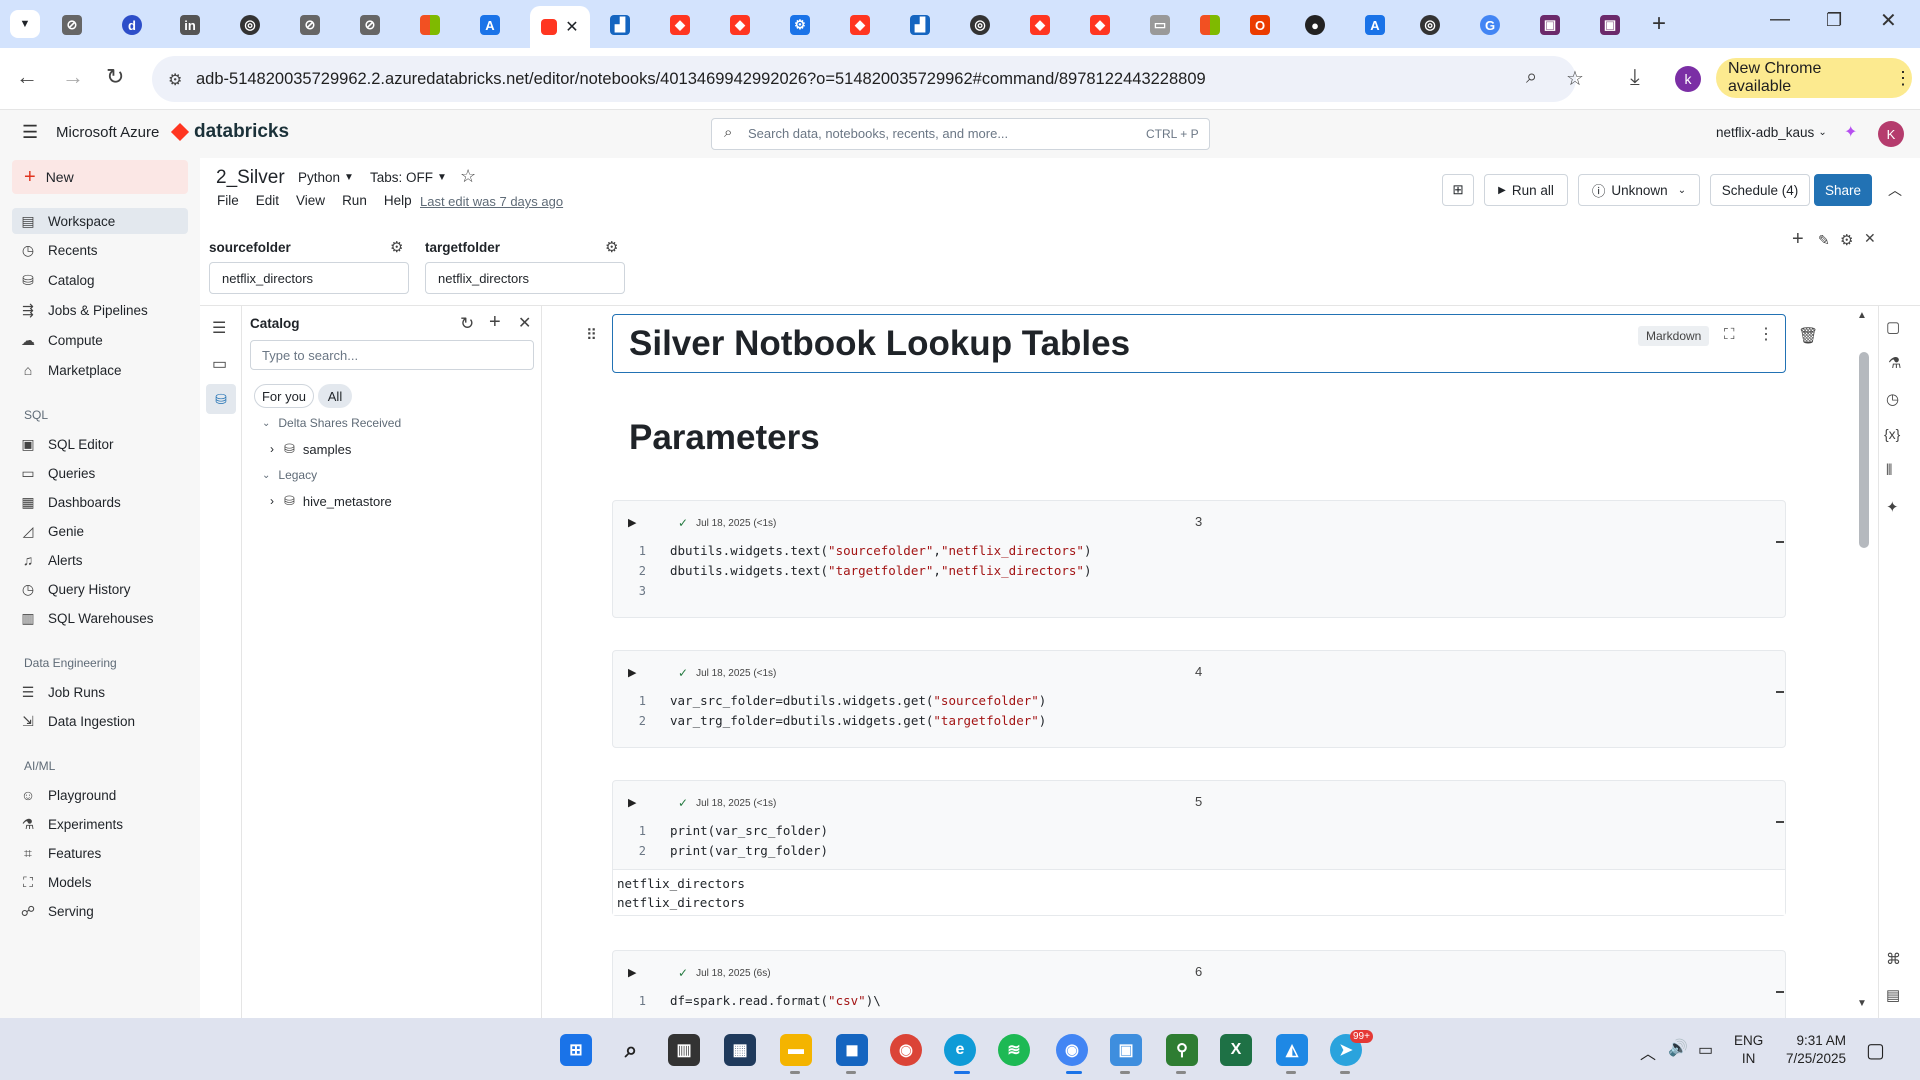  I want to click on menu-edit: Edit, so click(267, 200).